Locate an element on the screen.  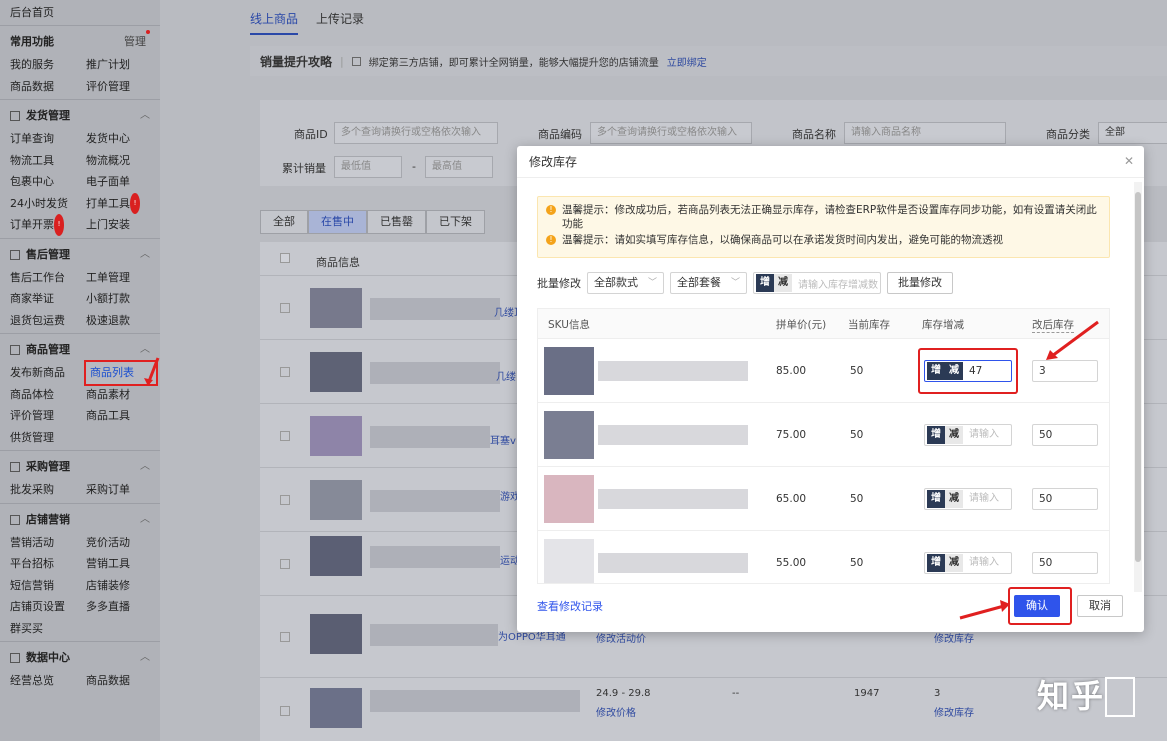
sidebar-item: 经营总览 is located at coordinates (48, 681).